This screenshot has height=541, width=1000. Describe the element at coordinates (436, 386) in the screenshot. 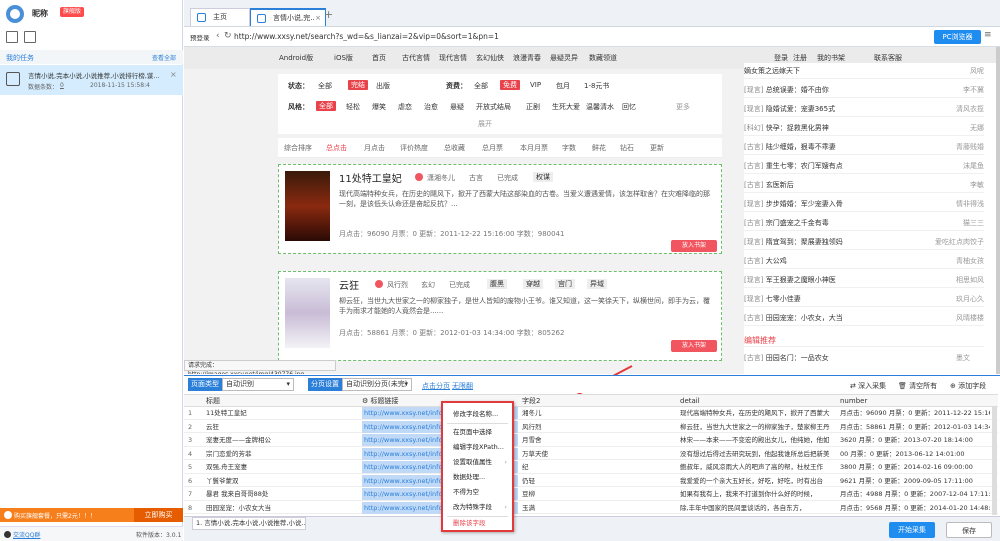

I see `click-pagination-link: 点击分页` at that location.